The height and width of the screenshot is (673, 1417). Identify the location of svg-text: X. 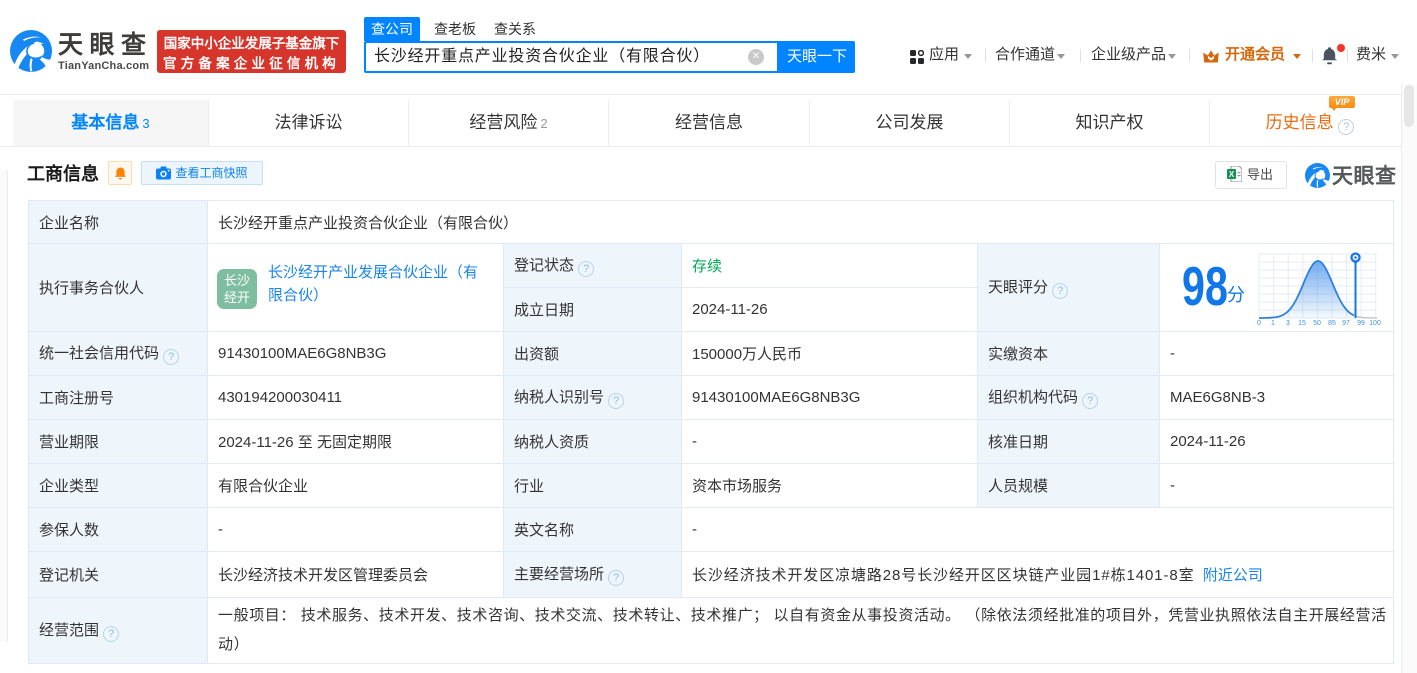
(1232, 174).